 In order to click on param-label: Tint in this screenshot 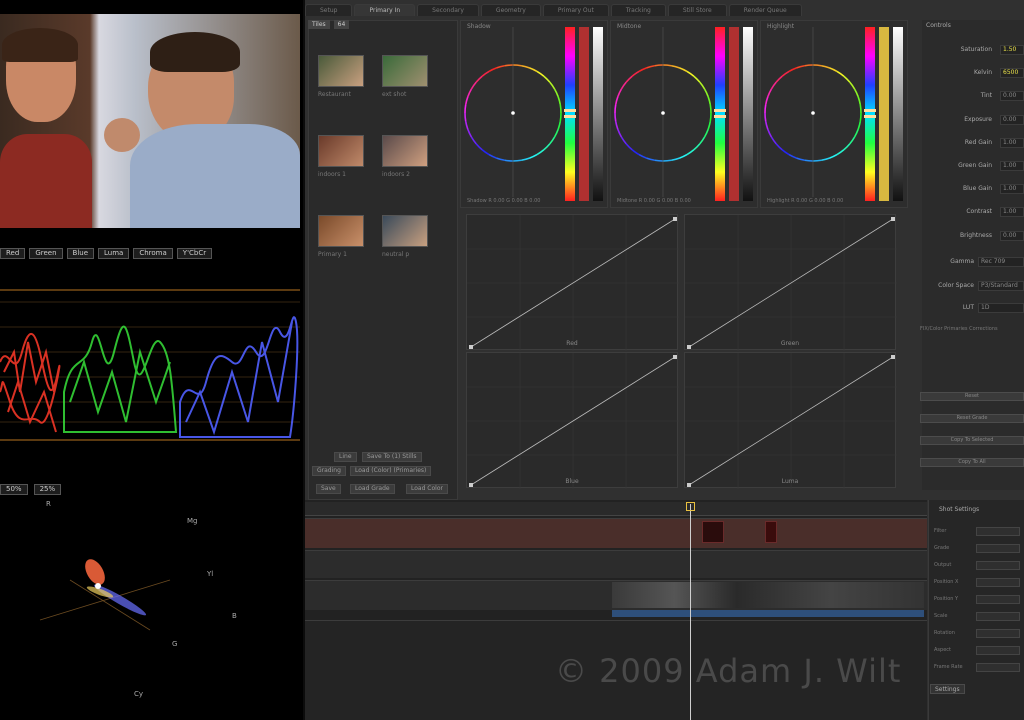, I will do `click(986, 96)`.